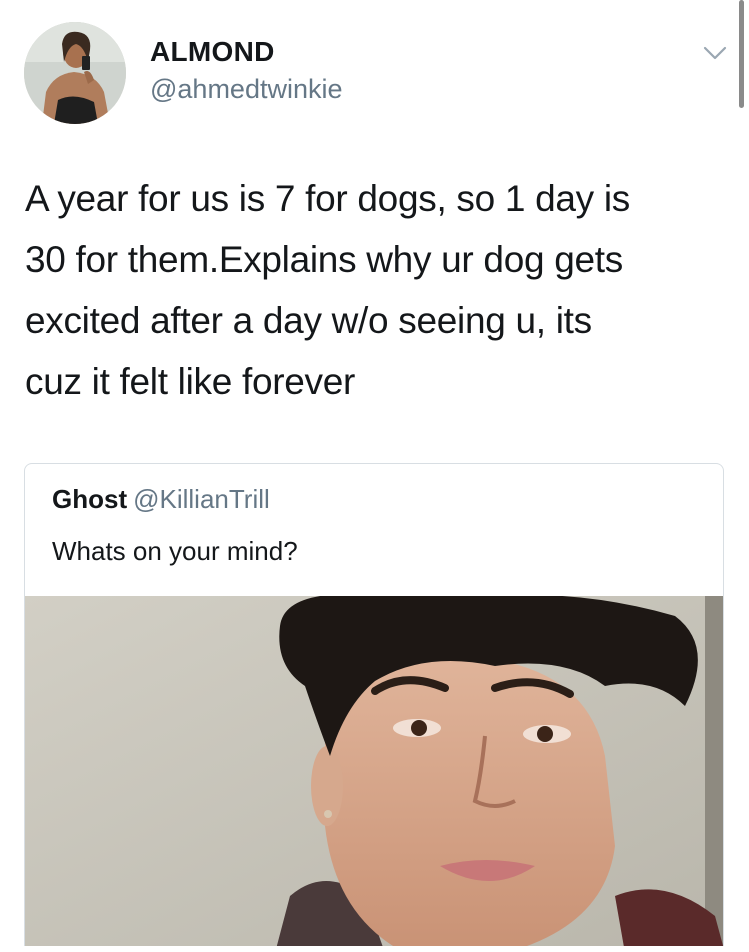 This screenshot has height=952, width=749. What do you see at coordinates (246, 89) in the screenshot?
I see `author-handle: @ahmedtwinkie` at bounding box center [246, 89].